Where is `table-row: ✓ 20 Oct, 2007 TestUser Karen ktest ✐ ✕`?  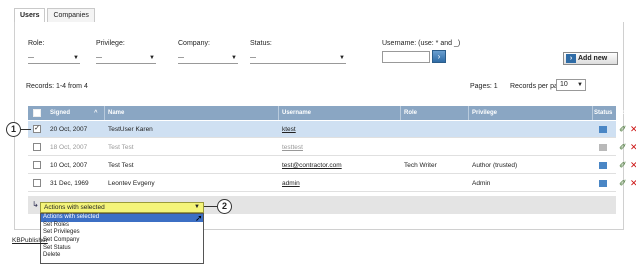 table-row: ✓ 20 Oct, 2007 TestUser Karen ktest ✐ ✕ is located at coordinates (332, 129).